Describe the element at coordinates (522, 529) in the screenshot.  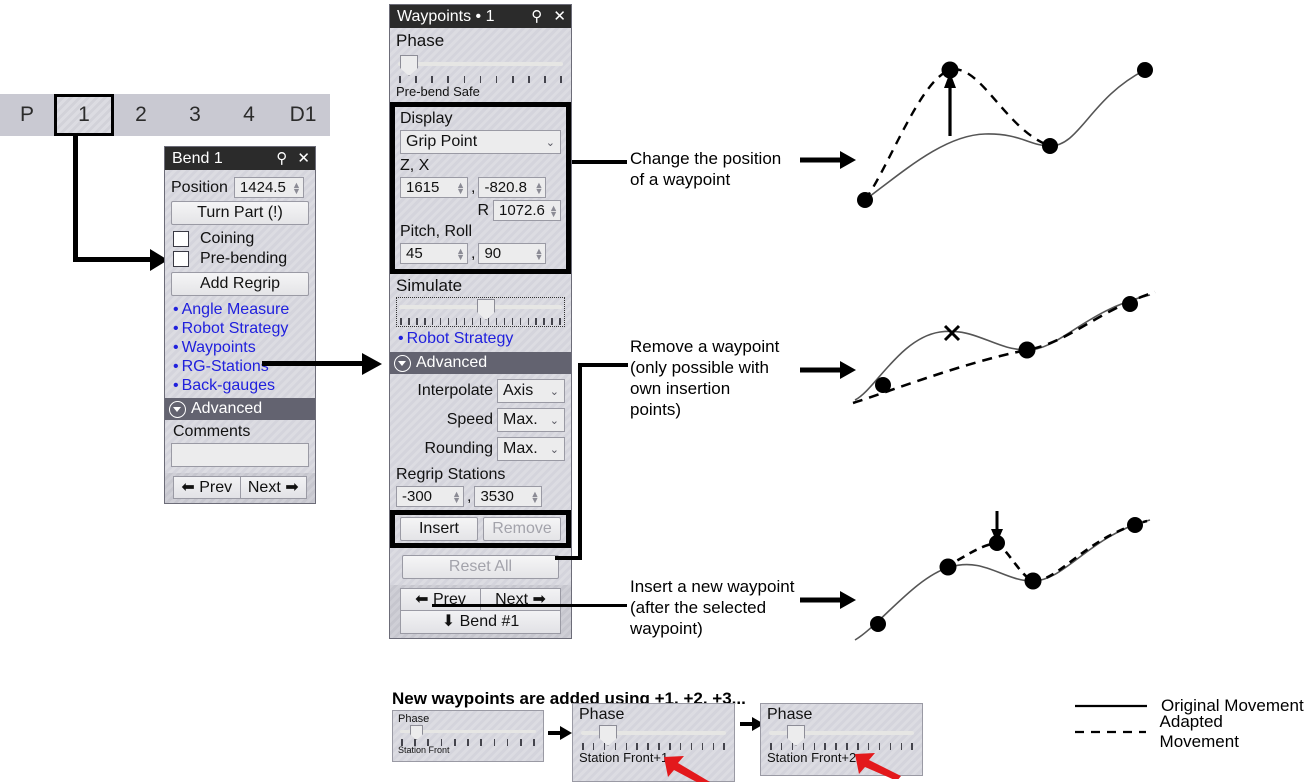
I see `remove-button: Remove` at that location.